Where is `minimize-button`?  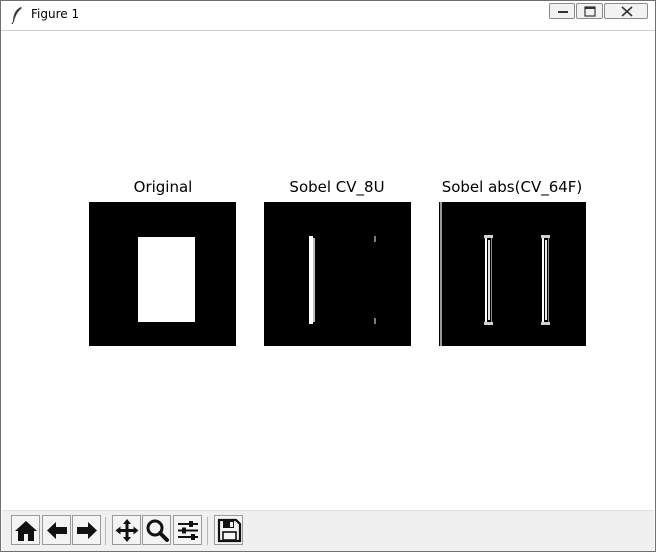 minimize-button is located at coordinates (562, 11).